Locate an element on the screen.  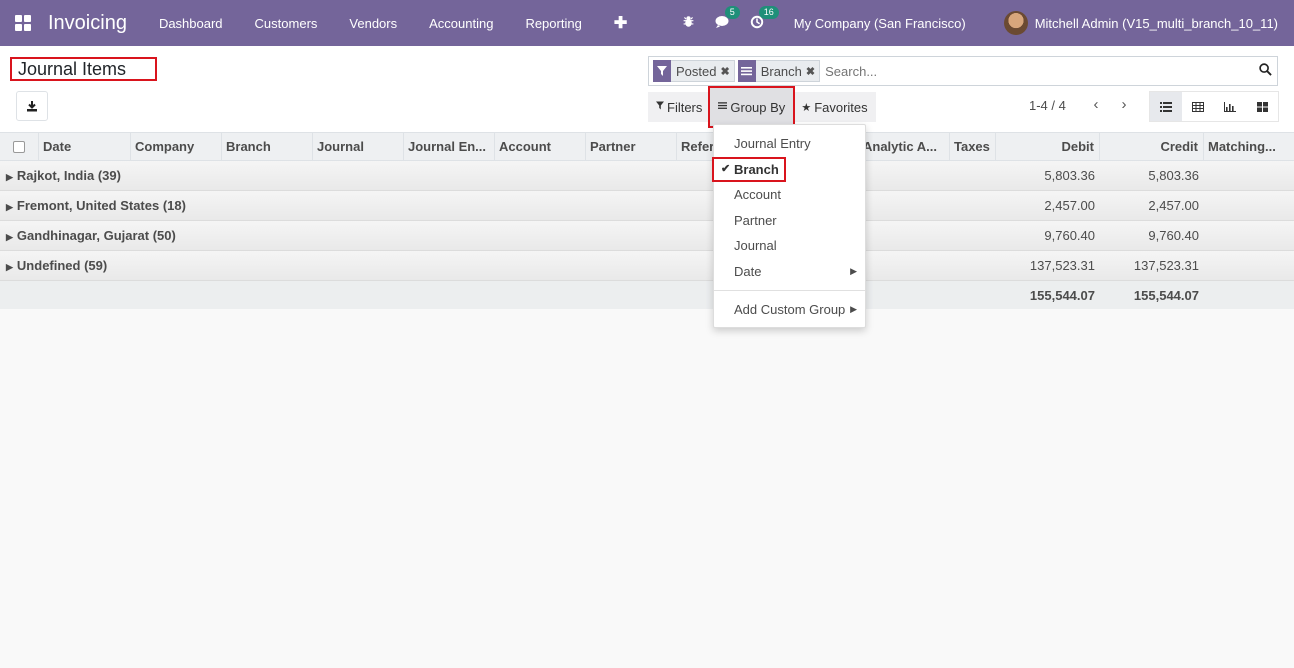
groupby-option-partner: Partner is located at coordinates (789, 221).